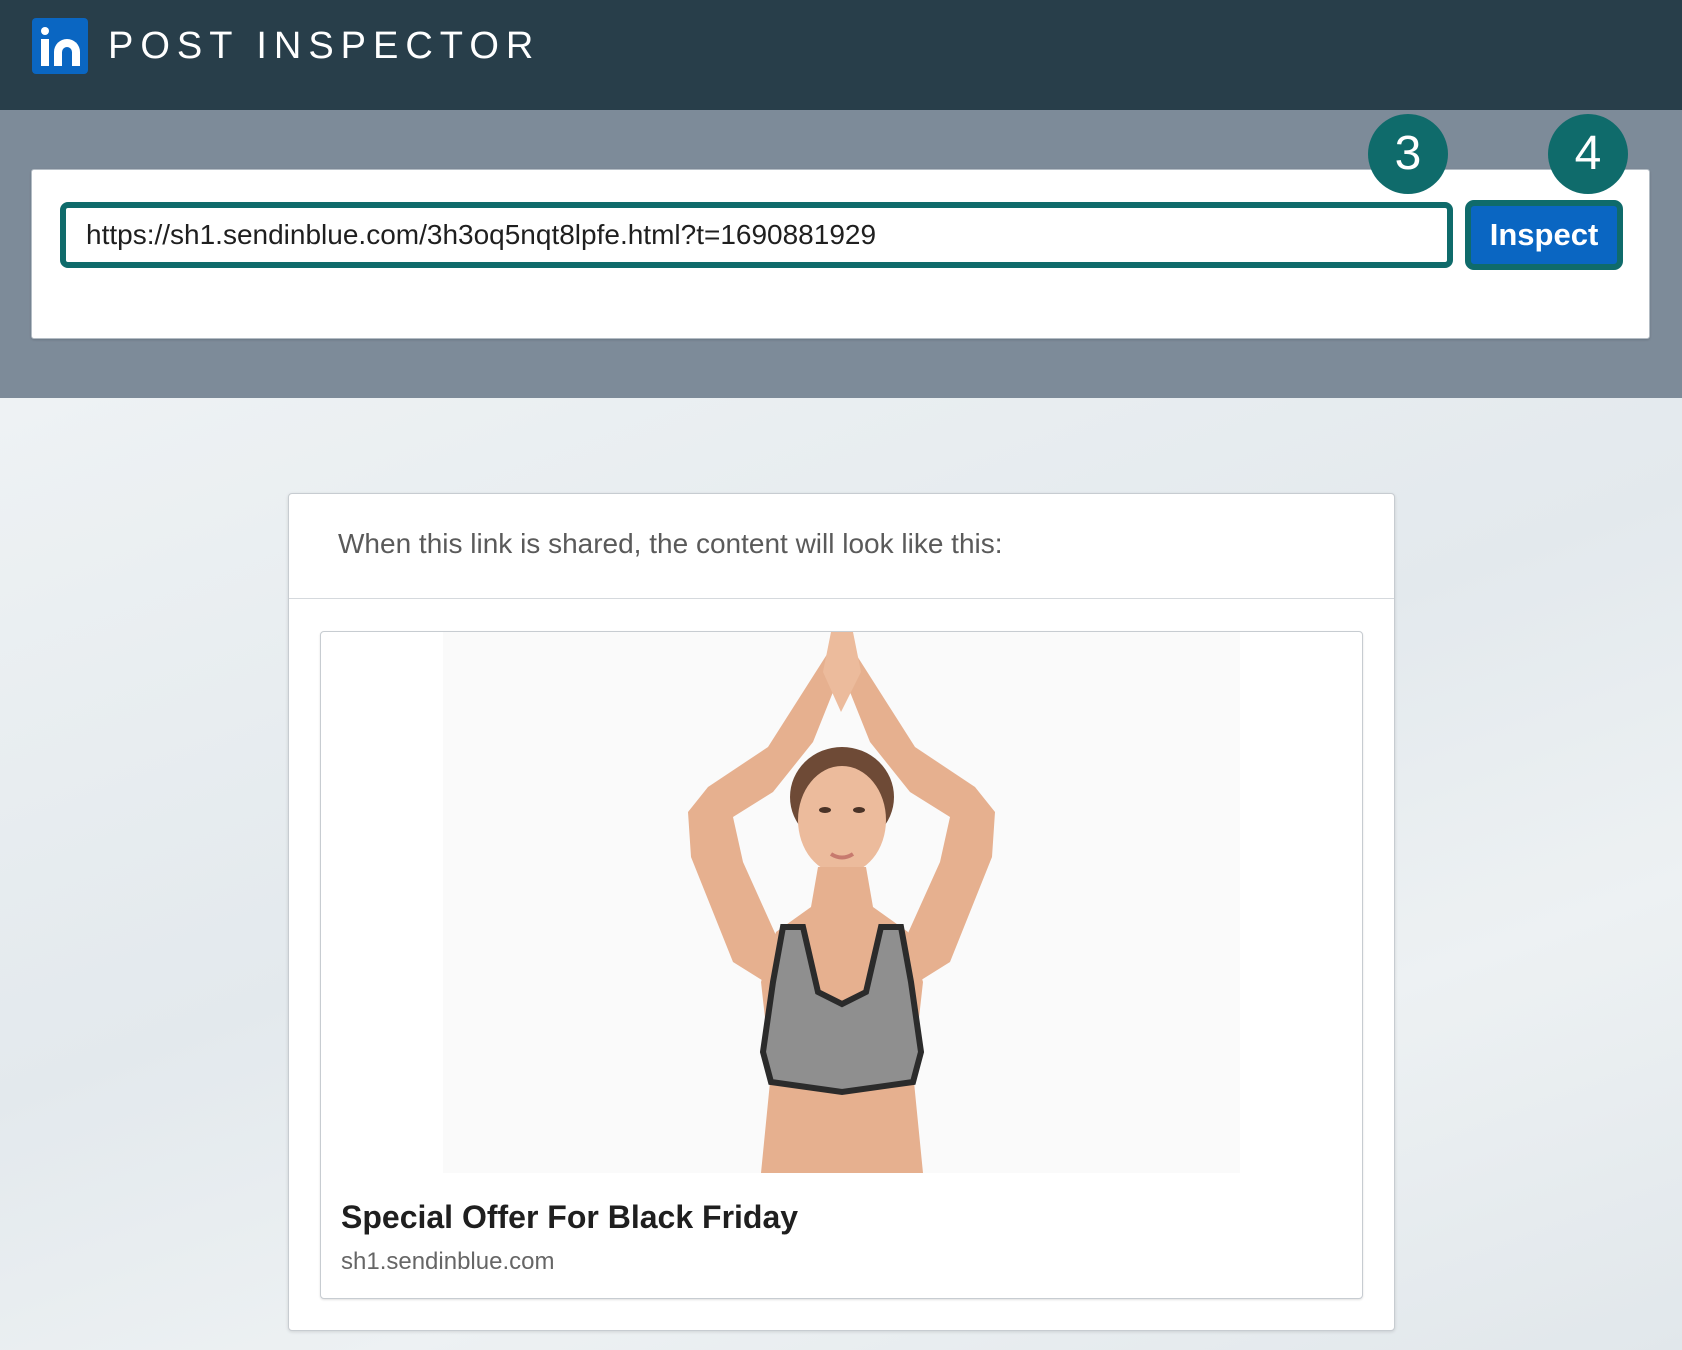  Describe the element at coordinates (841, 55) in the screenshot. I see `top-bar: POST INSPECTOR` at that location.